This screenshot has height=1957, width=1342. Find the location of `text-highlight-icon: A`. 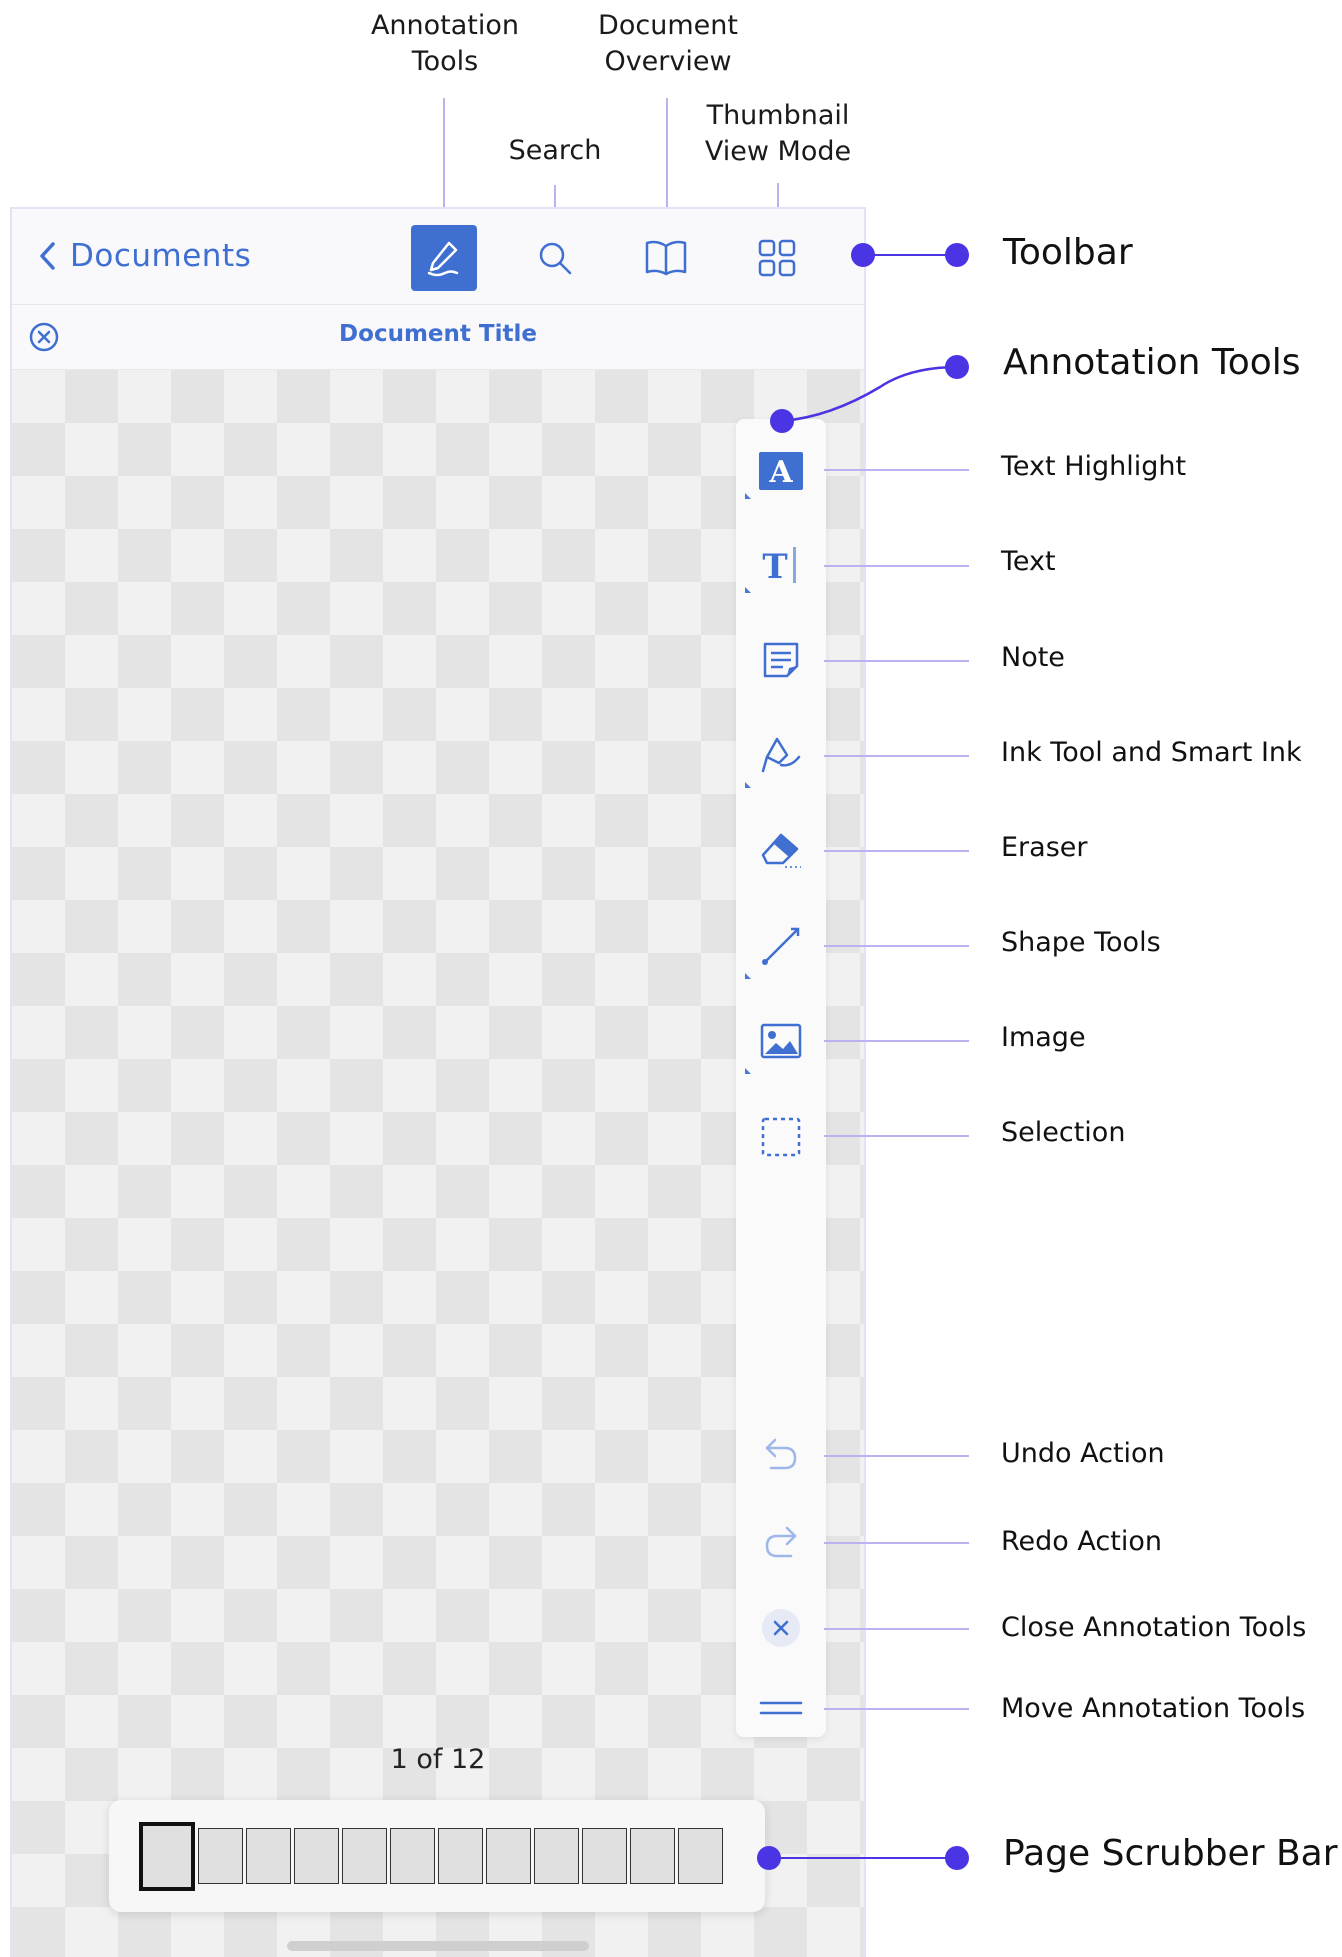

text-highlight-icon: A is located at coordinates (781, 471).